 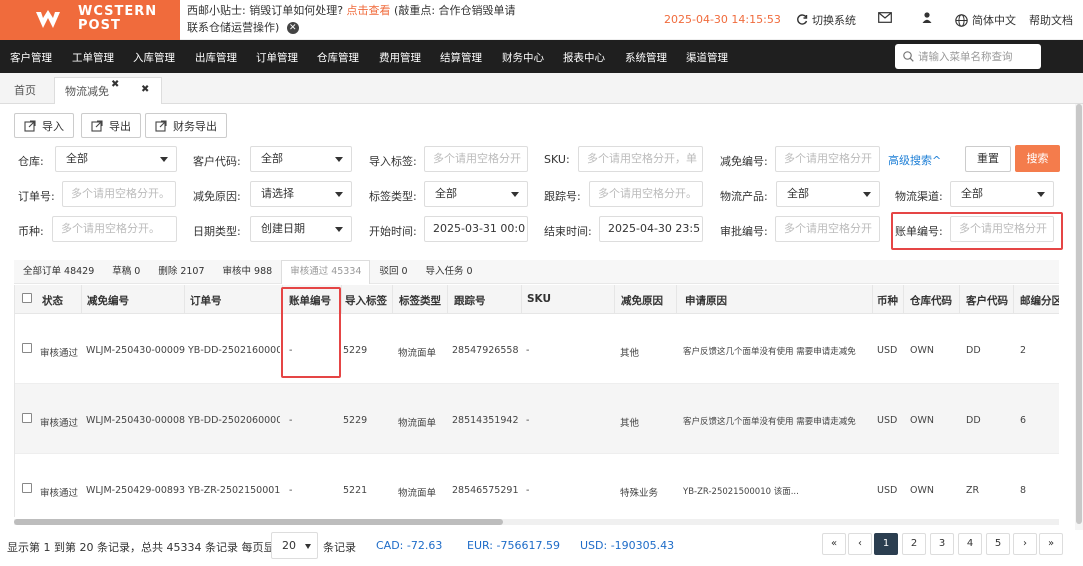 What do you see at coordinates (420, 300) in the screenshot?
I see `col-tag-type: 标签类型` at bounding box center [420, 300].